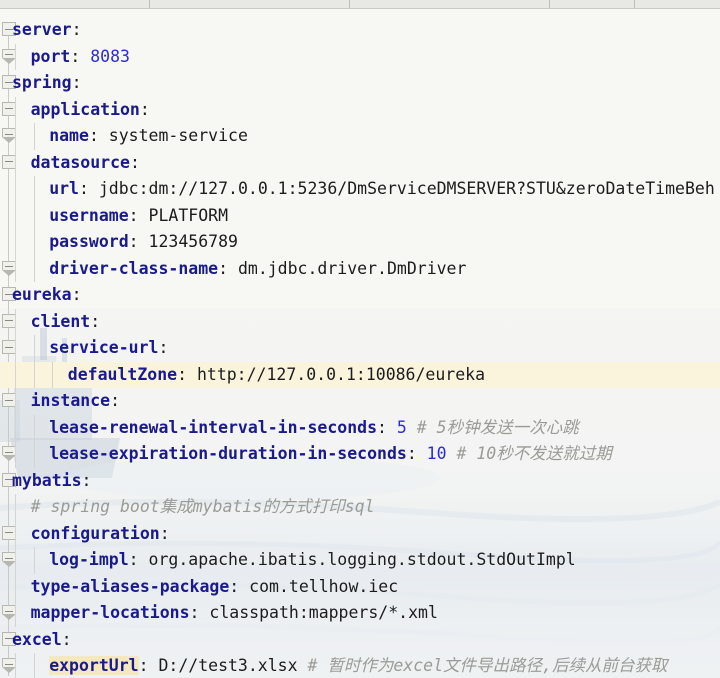  What do you see at coordinates (360, 136) in the screenshot?
I see `code-line: name: system-service` at bounding box center [360, 136].